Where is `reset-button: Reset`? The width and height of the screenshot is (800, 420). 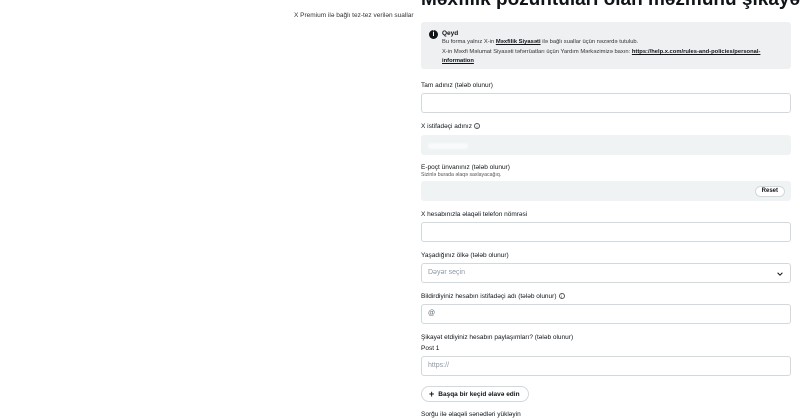
reset-button: Reset is located at coordinates (769, 191).